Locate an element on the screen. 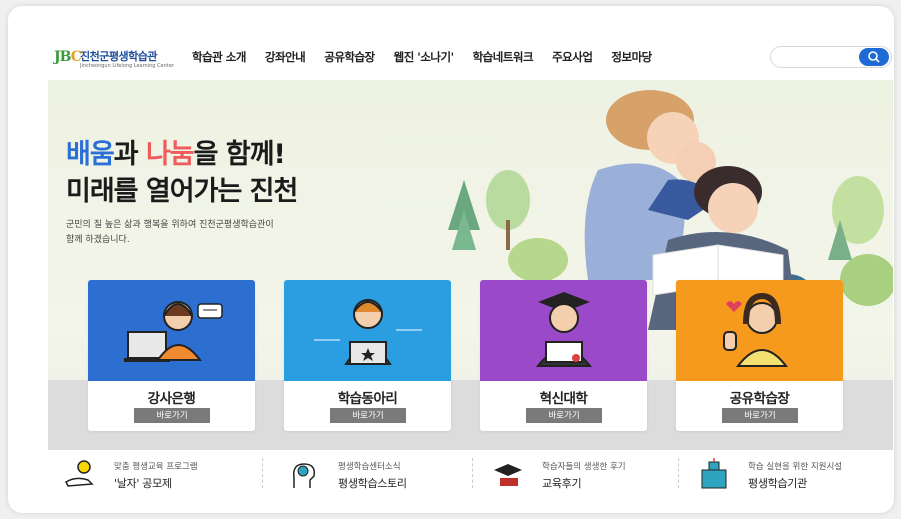 Image resolution: width=901 pixels, height=519 pixels. lightbulb-hand-icon is located at coordinates (79, 473).